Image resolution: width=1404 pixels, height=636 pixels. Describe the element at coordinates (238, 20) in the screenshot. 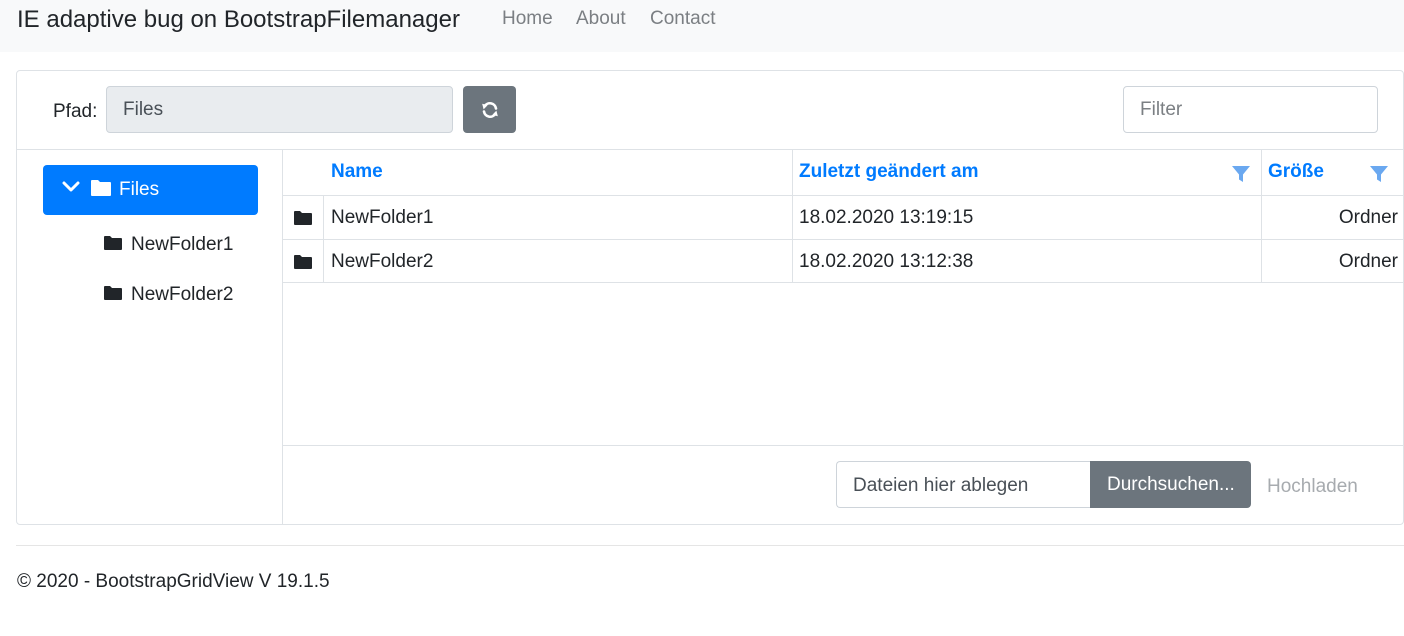

I see `brand-title: IE adaptive bug on BootstrapFilemanager` at that location.